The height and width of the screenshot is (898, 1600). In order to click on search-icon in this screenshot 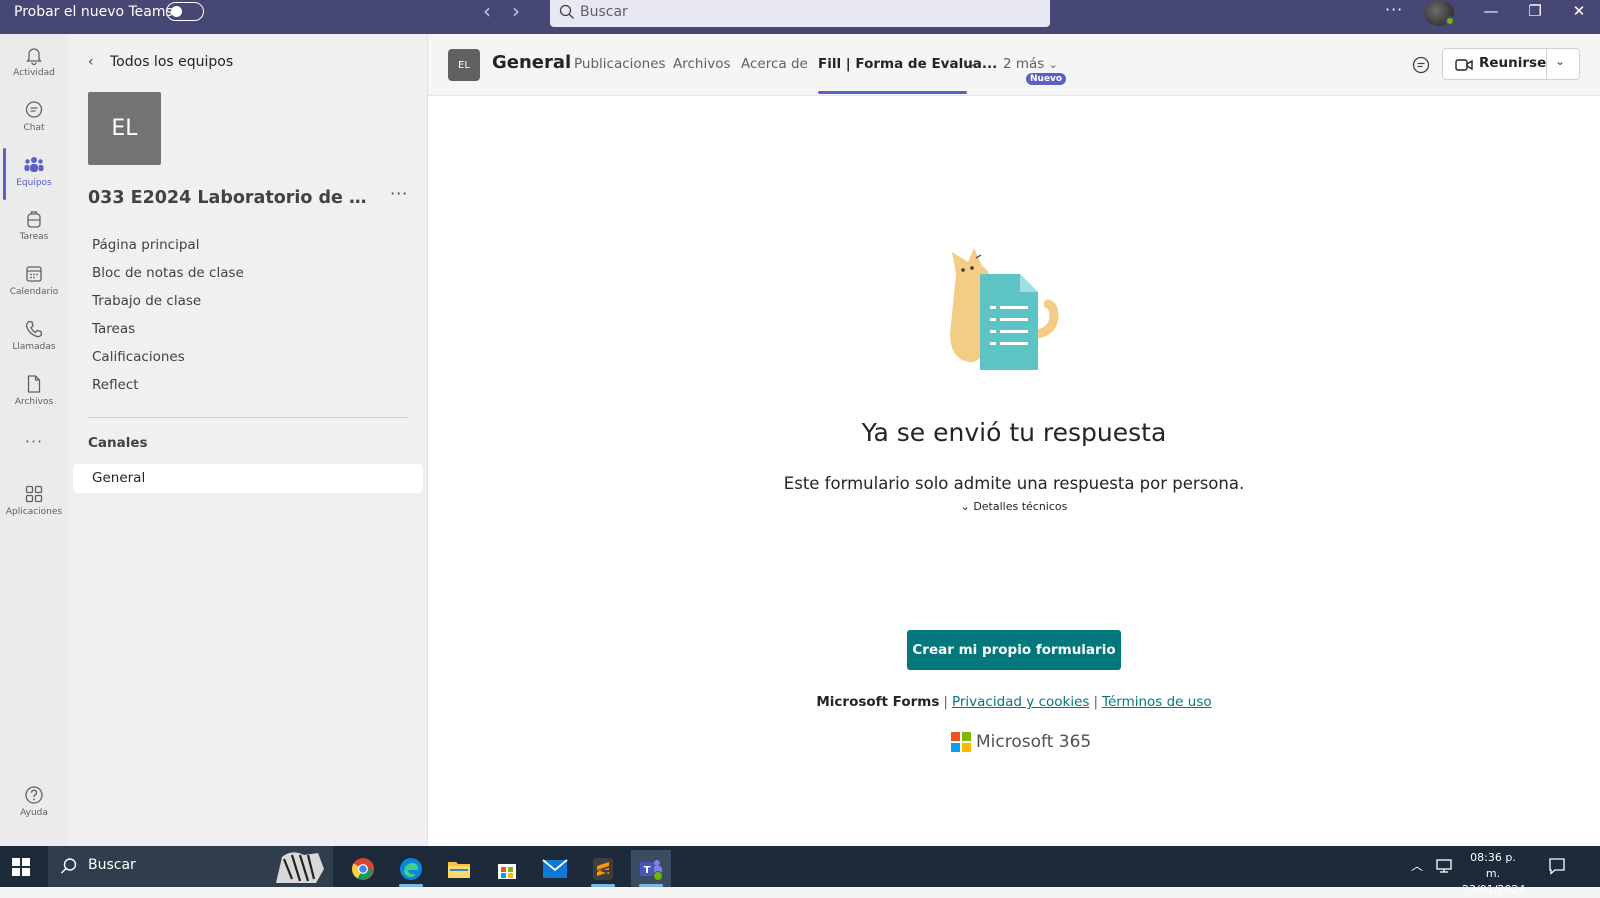, I will do `click(69, 866)`.